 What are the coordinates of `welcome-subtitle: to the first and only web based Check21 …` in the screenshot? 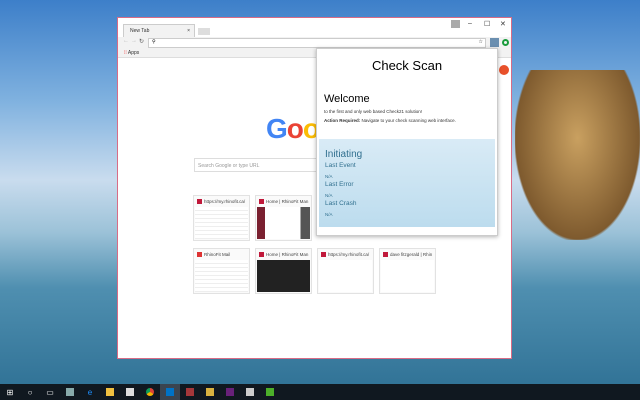 It's located at (373, 111).